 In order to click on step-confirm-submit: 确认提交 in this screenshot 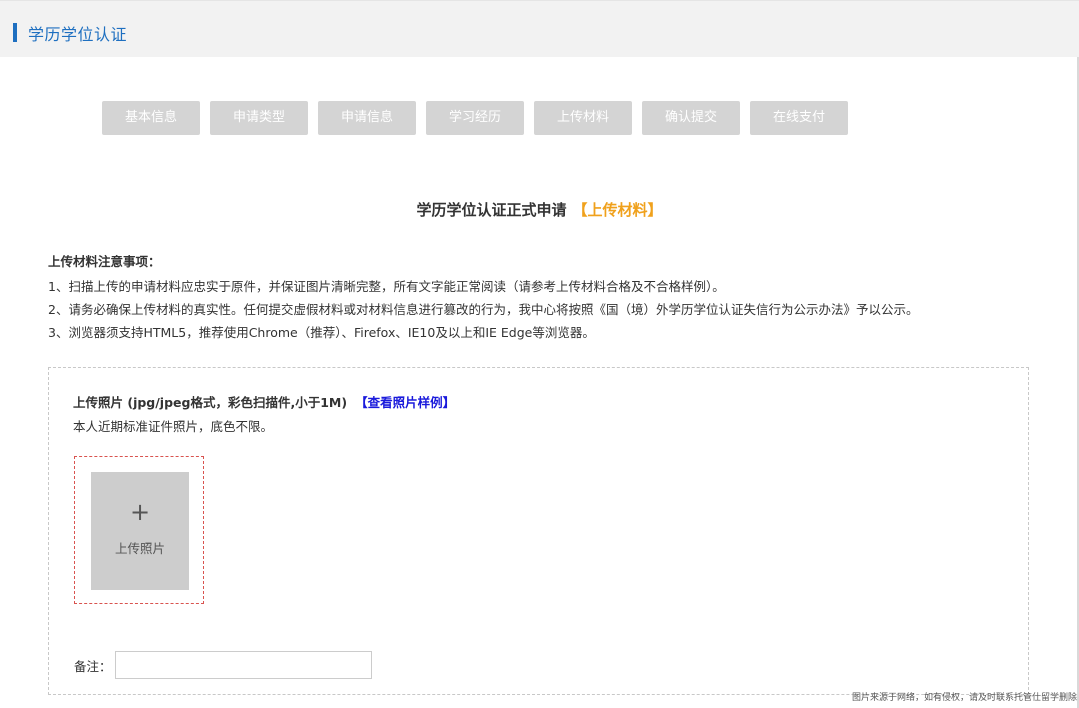, I will do `click(691, 118)`.